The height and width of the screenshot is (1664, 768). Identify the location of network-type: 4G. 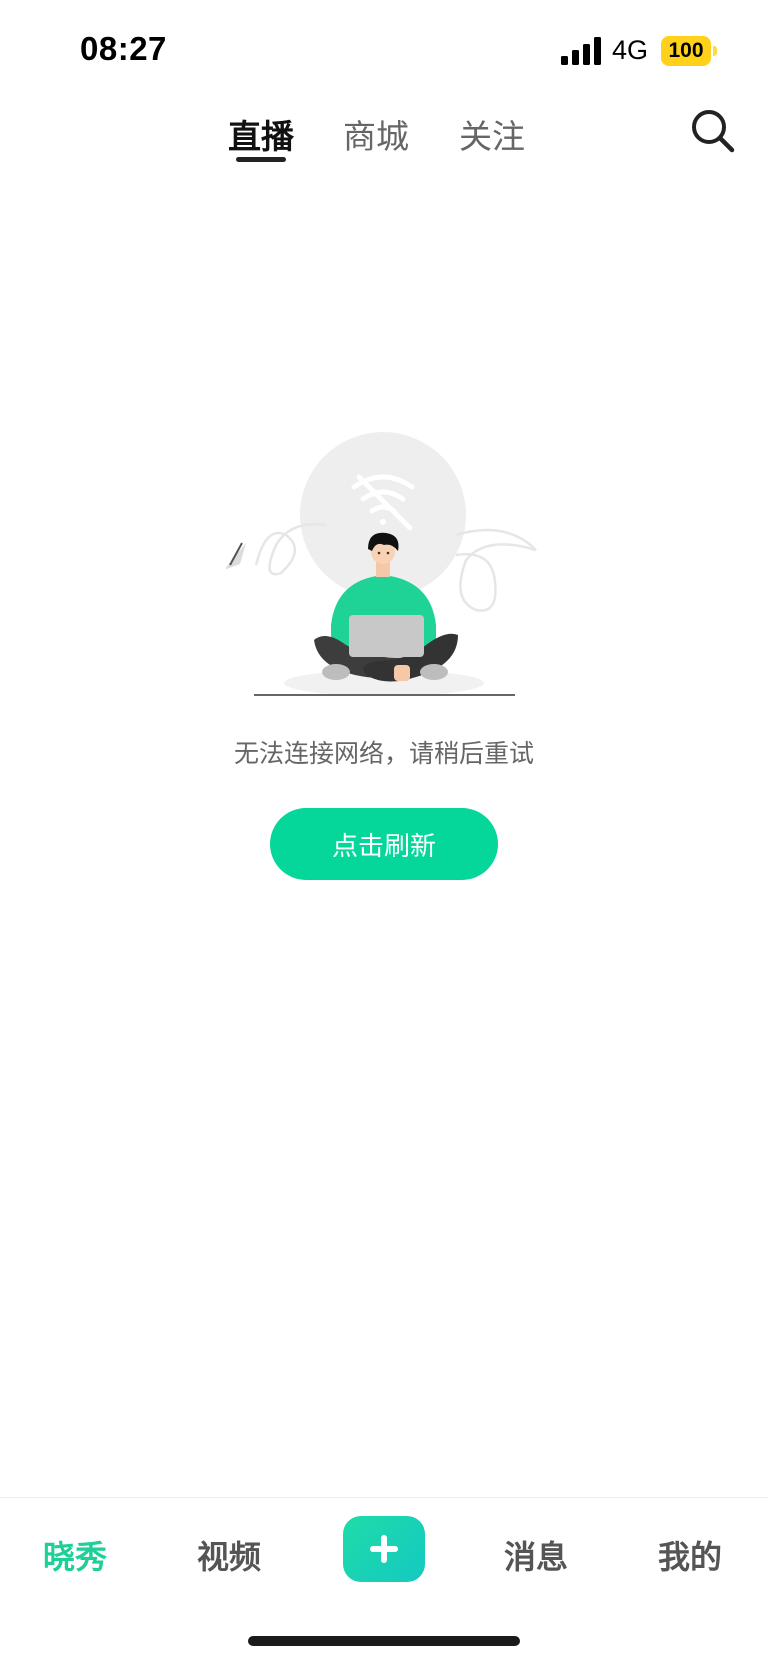
(630, 50).